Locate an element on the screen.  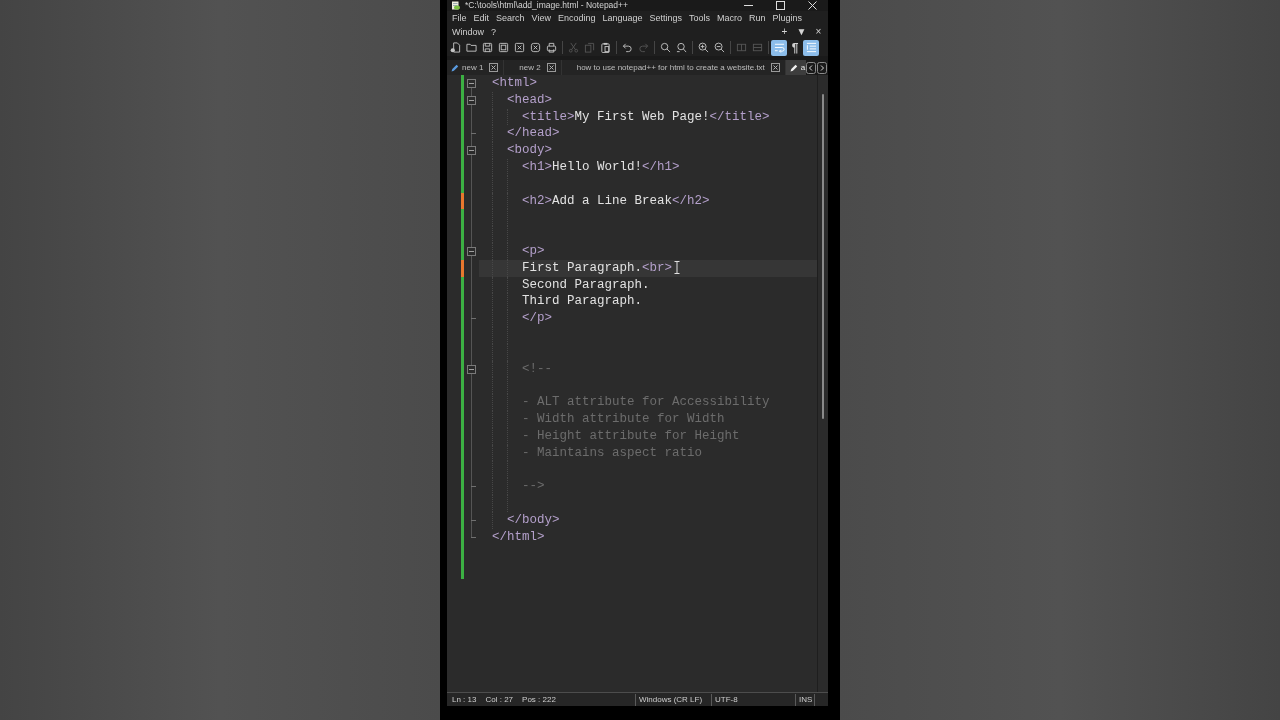
dropdown-button: ▼ is located at coordinates (801, 32).